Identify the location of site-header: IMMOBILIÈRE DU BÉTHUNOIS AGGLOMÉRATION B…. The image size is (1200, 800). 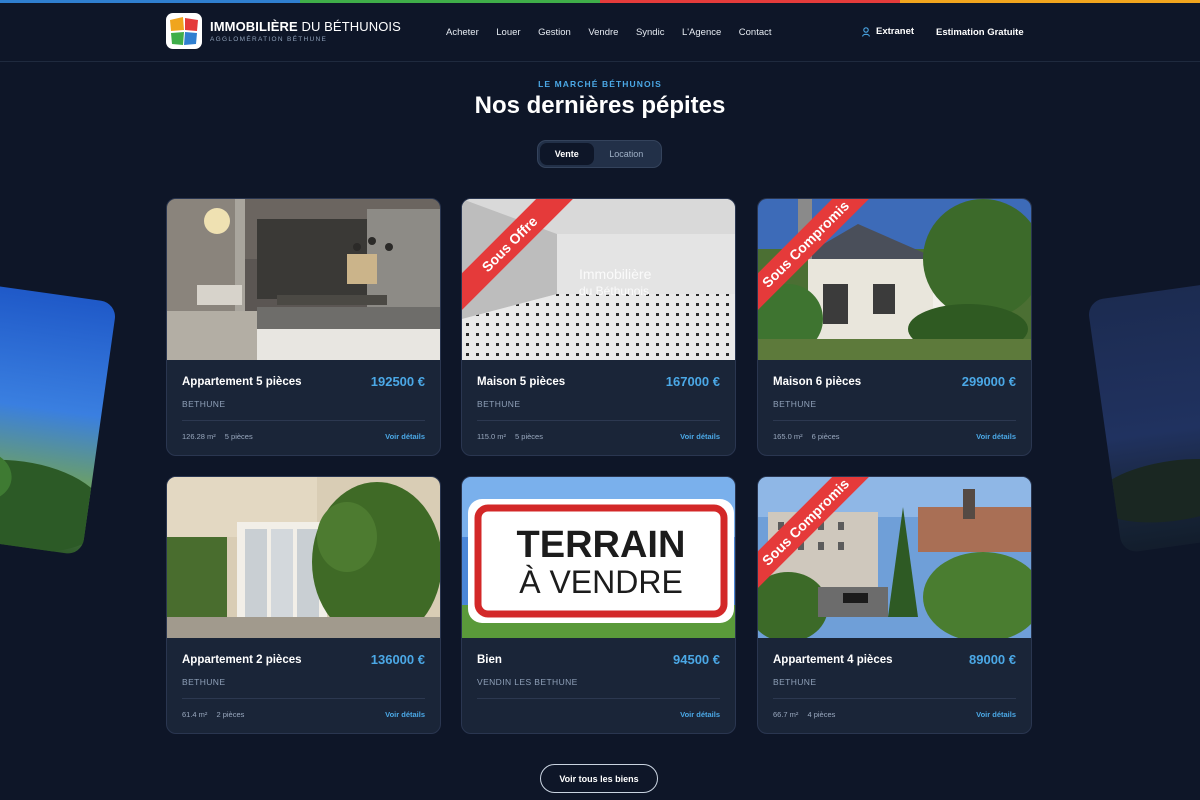
(600, 32).